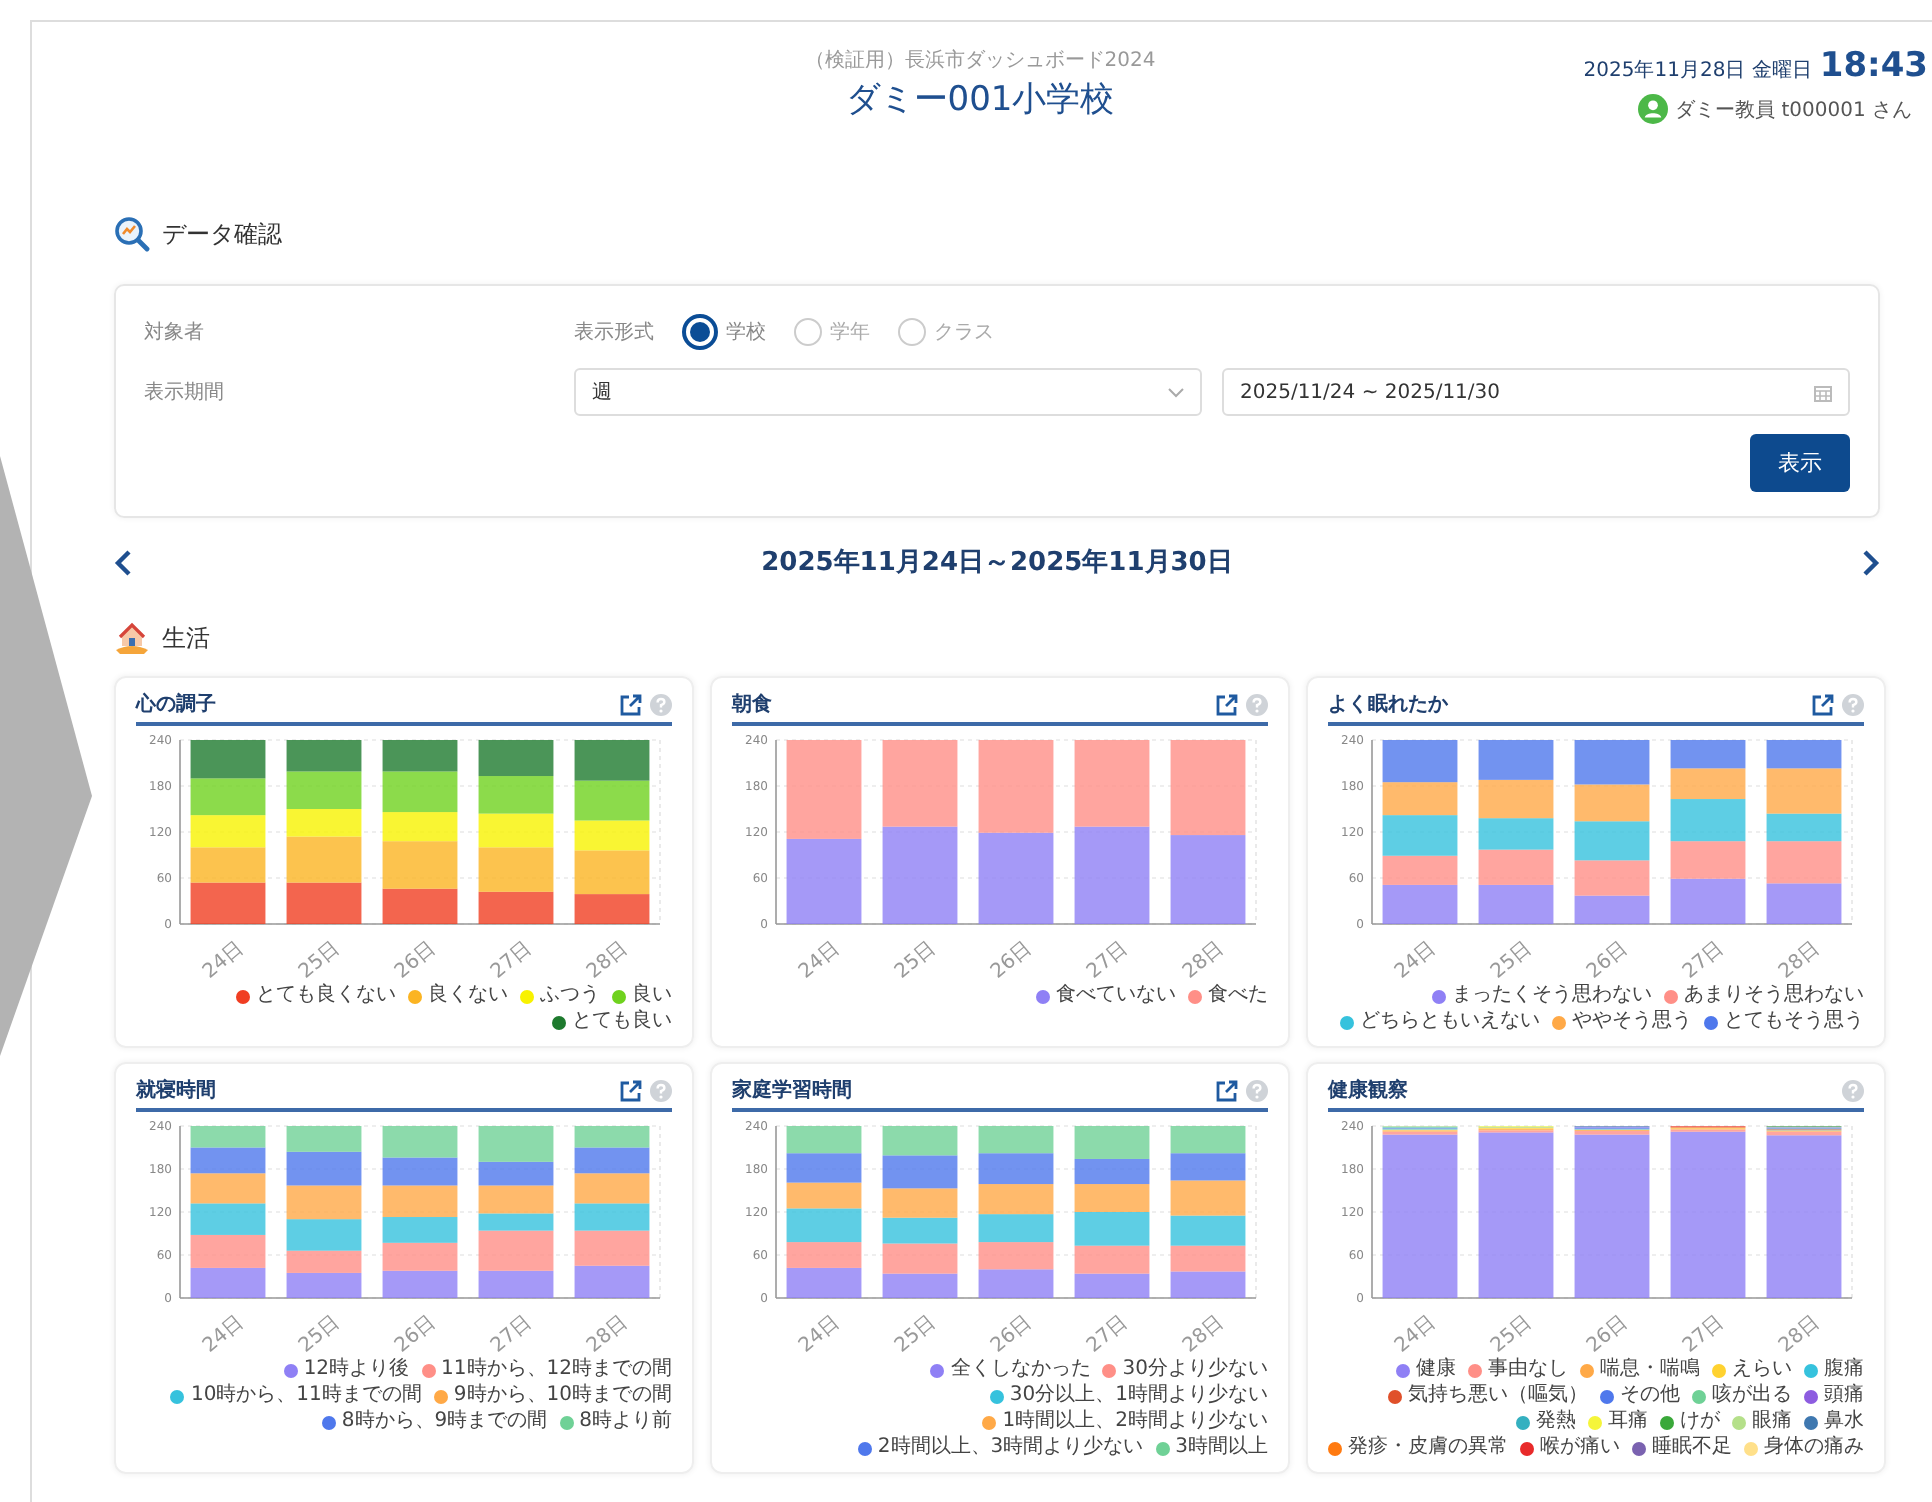 This screenshot has height=1502, width=1932. I want to click on legend-label: 発疹・皮膚の異常, so click(1428, 1448).